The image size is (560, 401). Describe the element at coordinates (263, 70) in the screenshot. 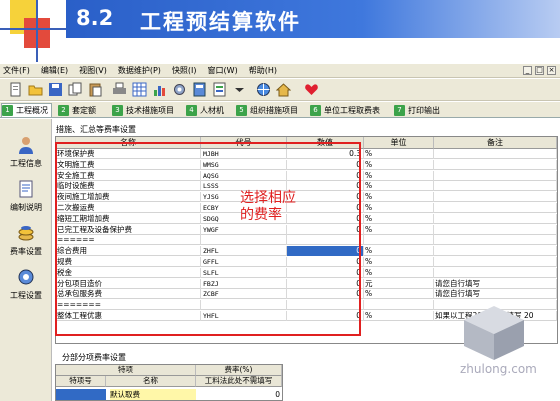

I see `menu-help: 帮助(H)` at that location.